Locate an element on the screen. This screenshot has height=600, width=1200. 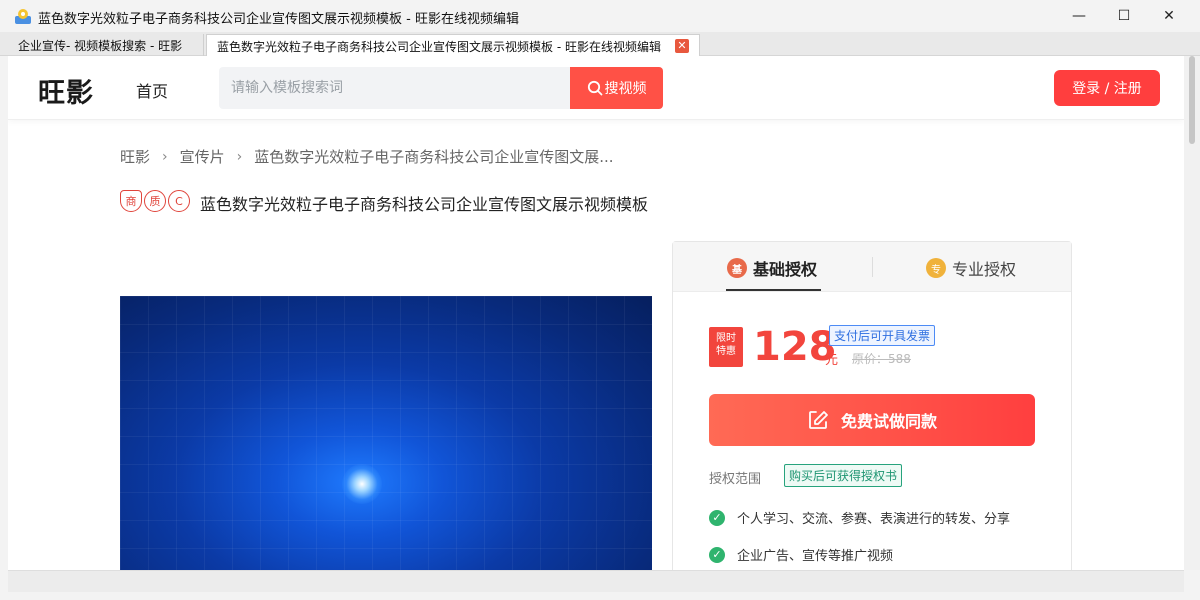
search-button: 搜视频 is located at coordinates (616, 88).